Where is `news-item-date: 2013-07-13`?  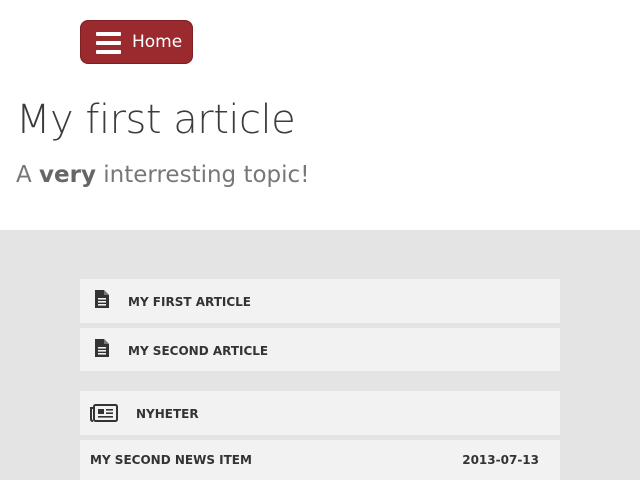 news-item-date: 2013-07-13 is located at coordinates (500, 460).